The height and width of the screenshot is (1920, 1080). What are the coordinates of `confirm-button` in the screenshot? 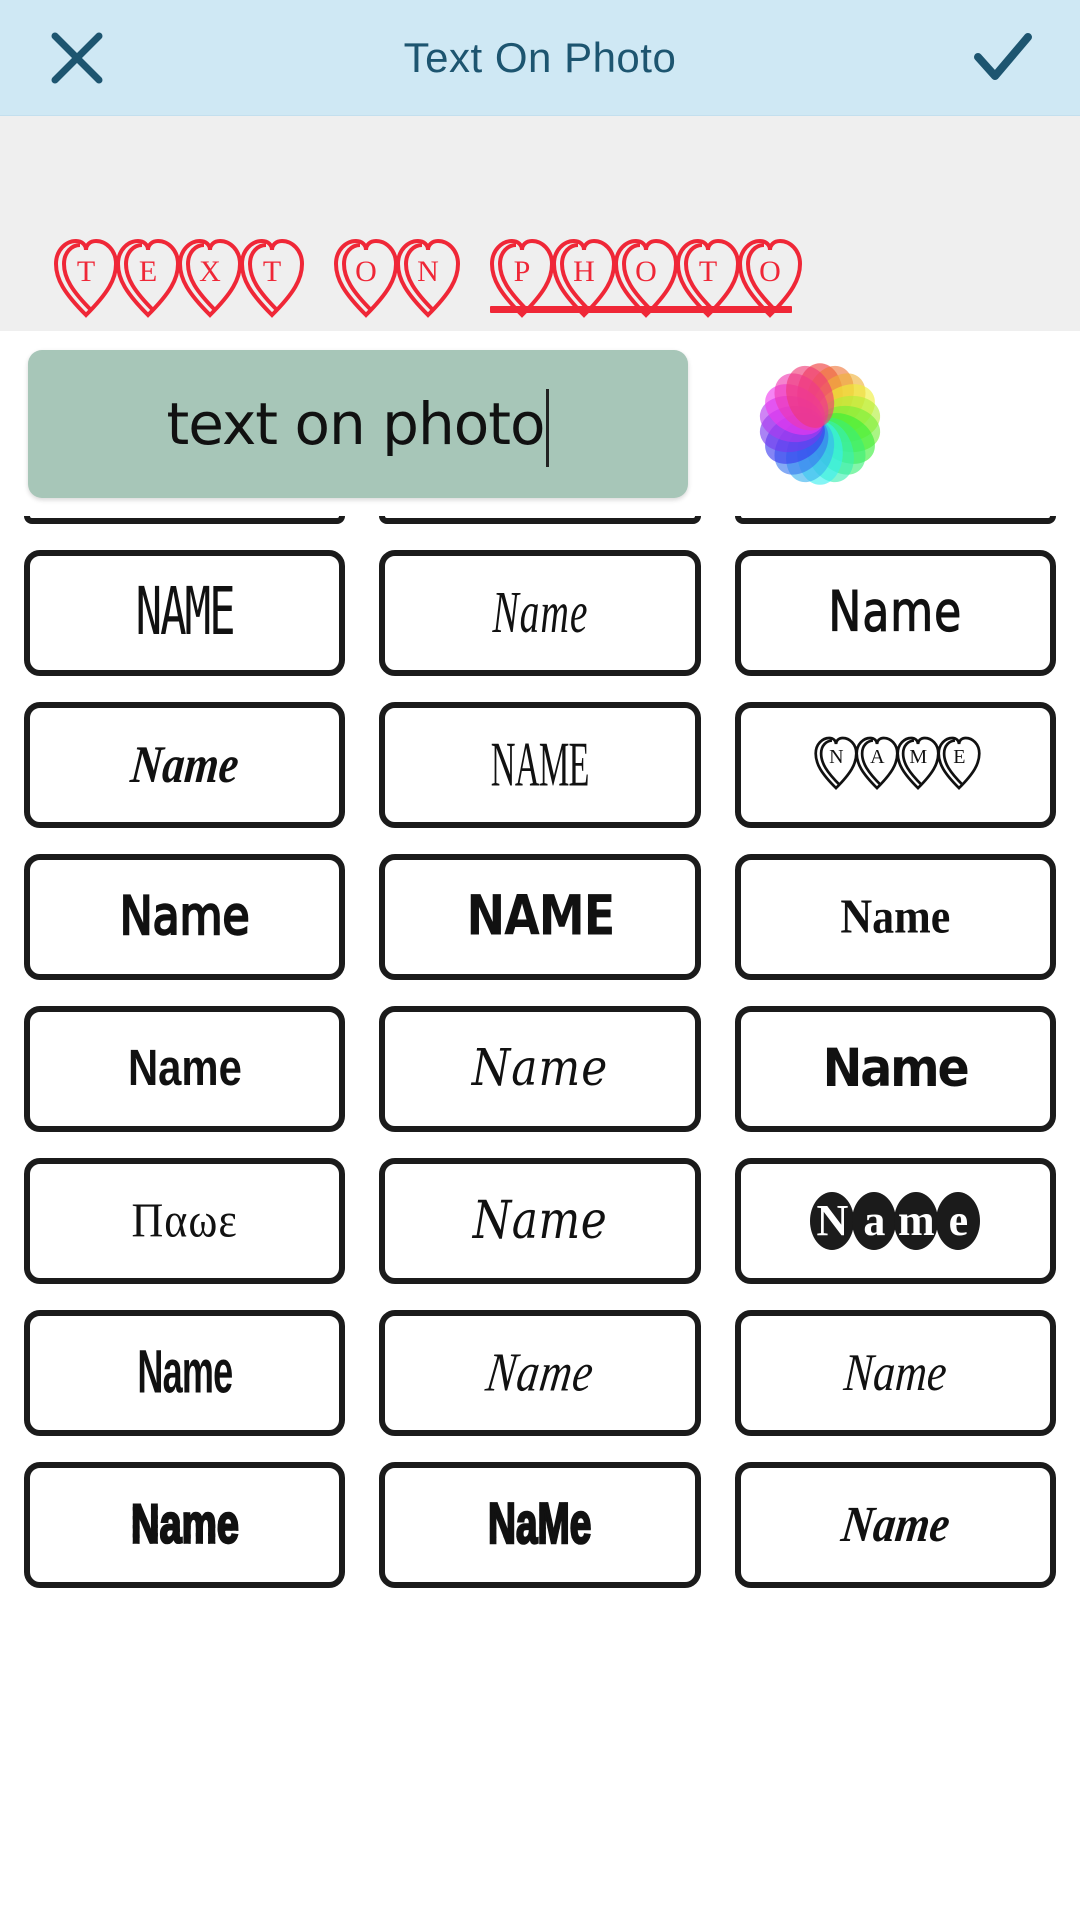 It's located at (1003, 58).